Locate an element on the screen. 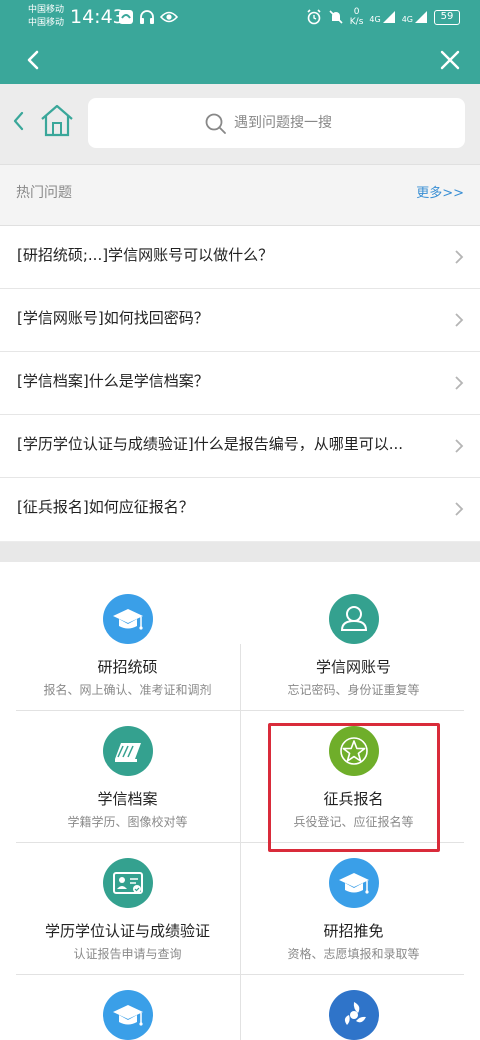 Image resolution: width=480 pixels, height=1040 pixels. hot-questions-header: 热门问题 更多>> is located at coordinates (240, 195).